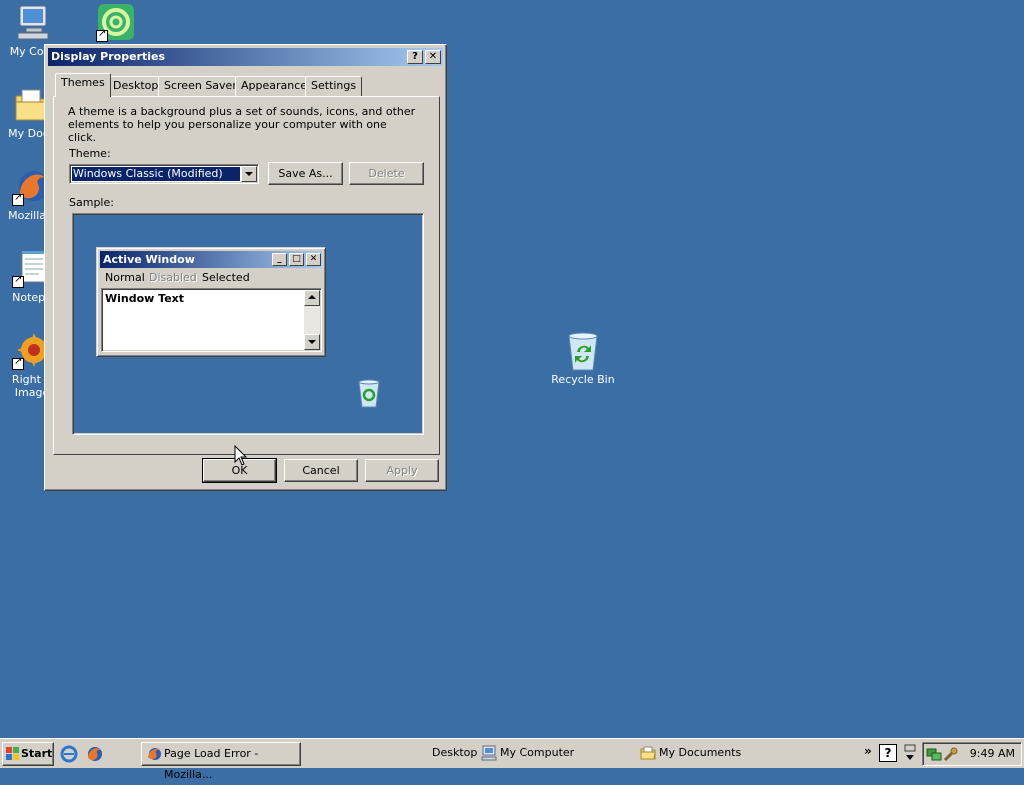 This screenshot has width=1024, height=785. I want to click on theme-label: Theme:, so click(90, 153).